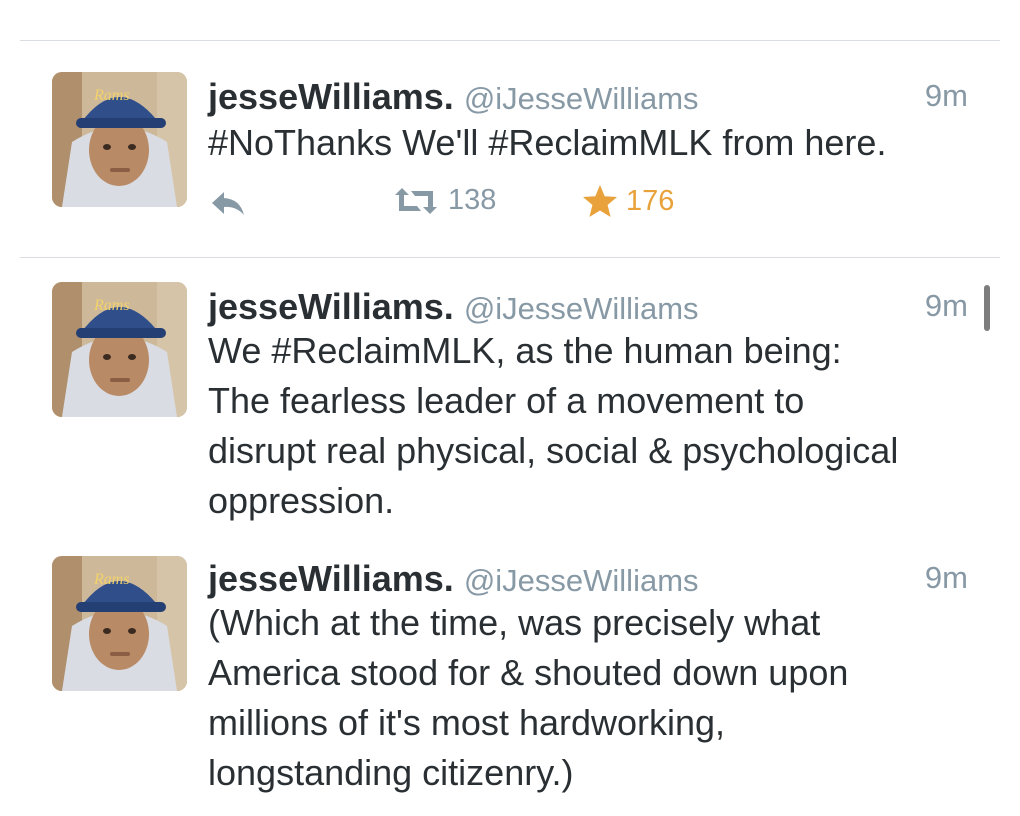 The width and height of the screenshot is (1020, 816). I want to click on tweet-text-line: longstanding citizenry.), so click(391, 772).